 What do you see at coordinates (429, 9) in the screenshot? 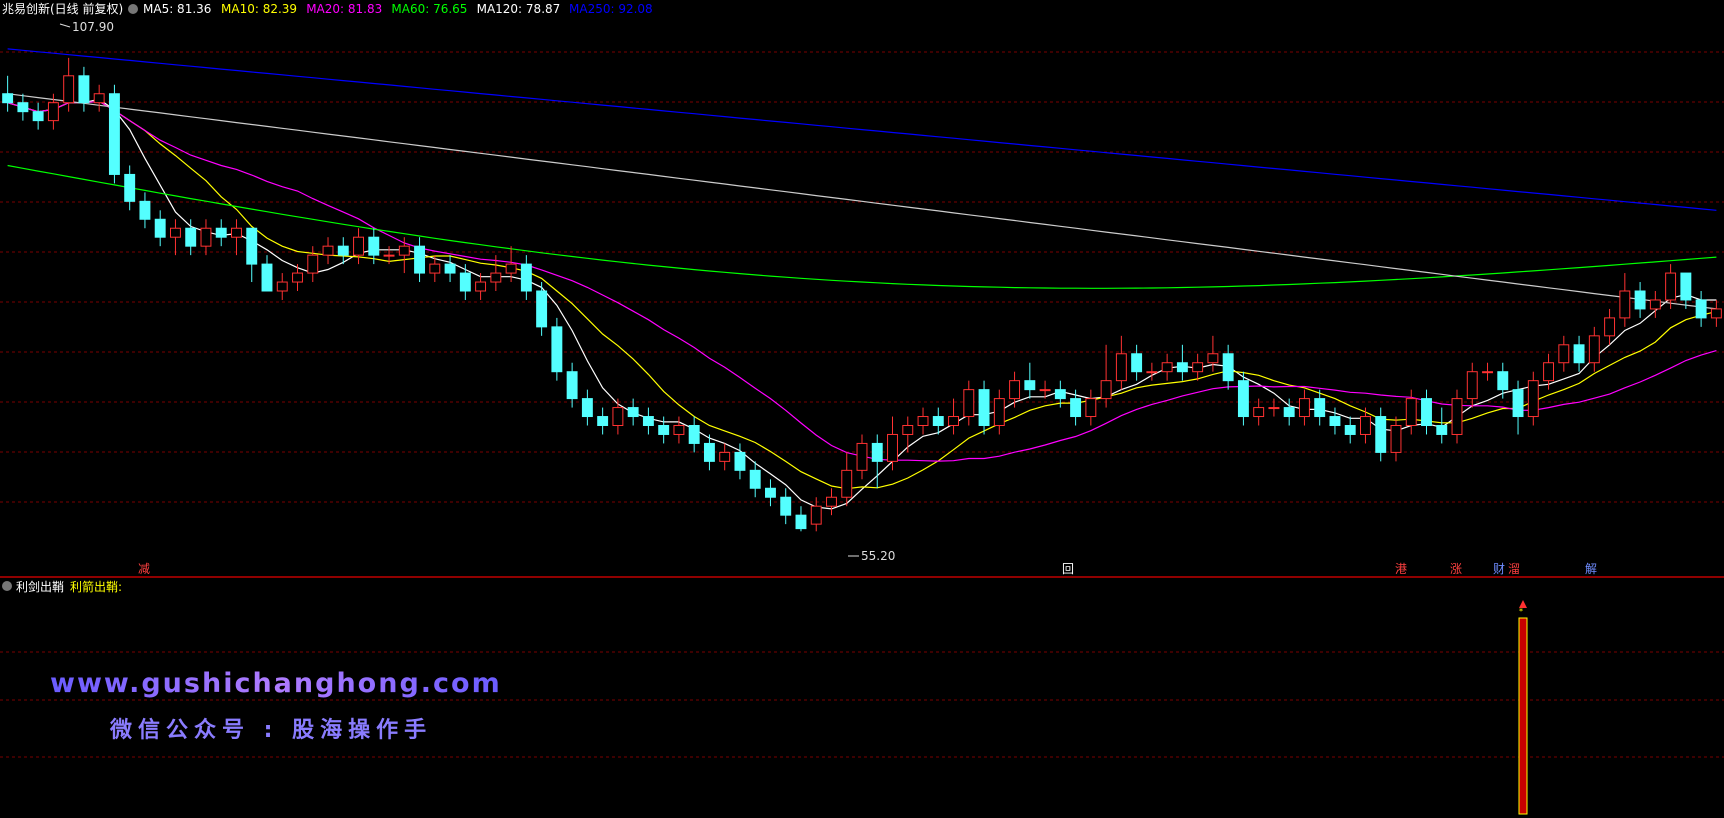
I see `ma-legend-item: MA60: 76.65` at bounding box center [429, 9].